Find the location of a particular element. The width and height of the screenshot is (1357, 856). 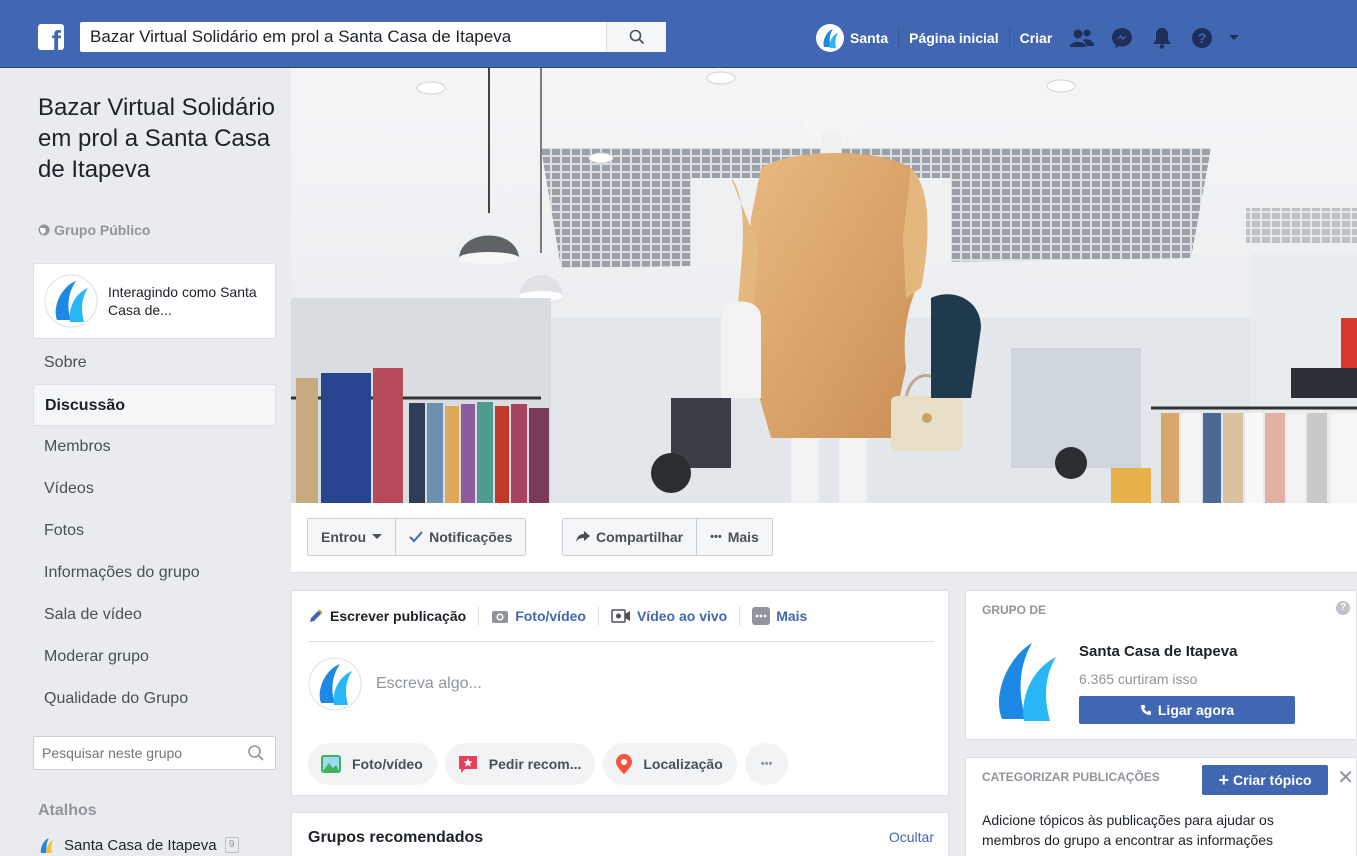

call-now-button: Ligar agora is located at coordinates (1187, 710).